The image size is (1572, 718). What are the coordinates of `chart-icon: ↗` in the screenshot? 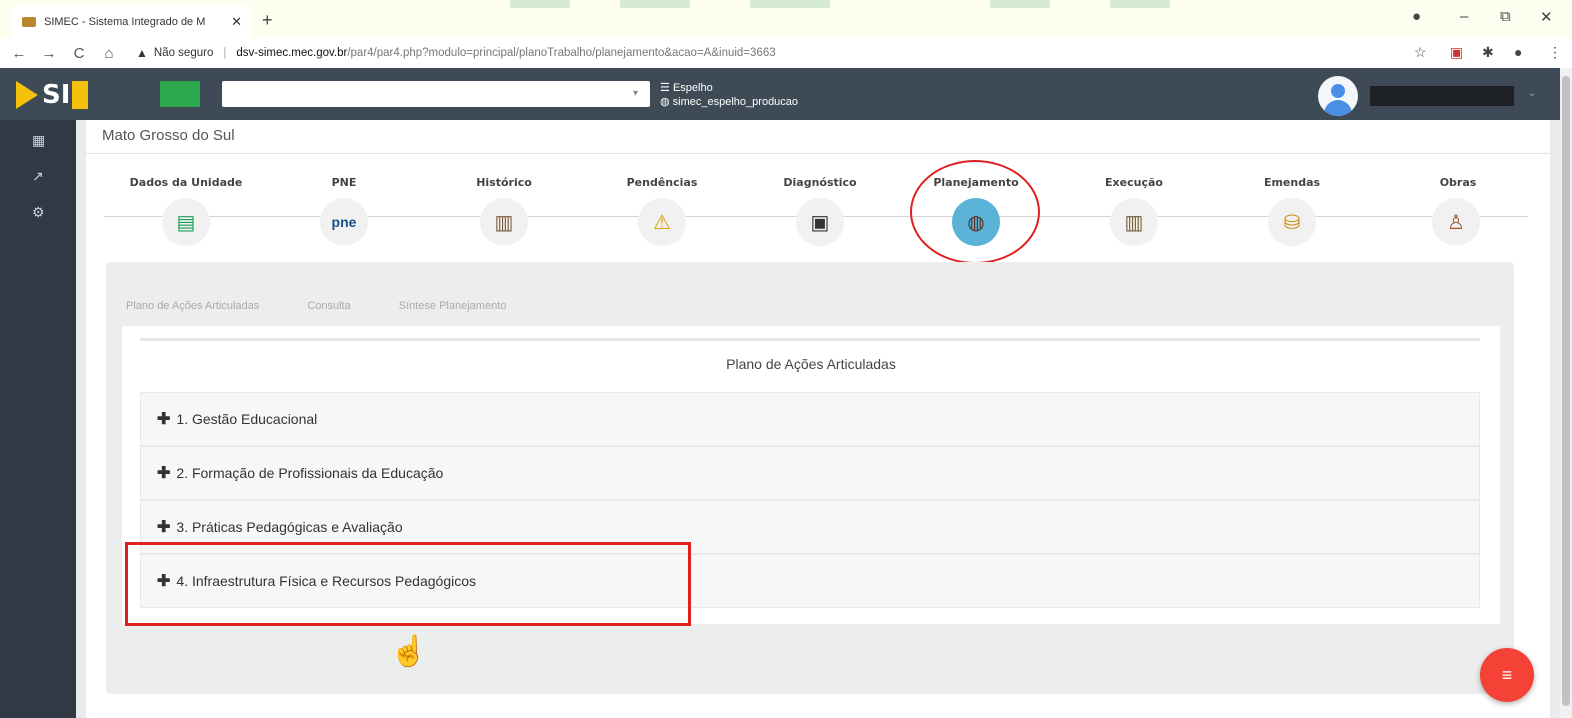 It's located at (38, 176).